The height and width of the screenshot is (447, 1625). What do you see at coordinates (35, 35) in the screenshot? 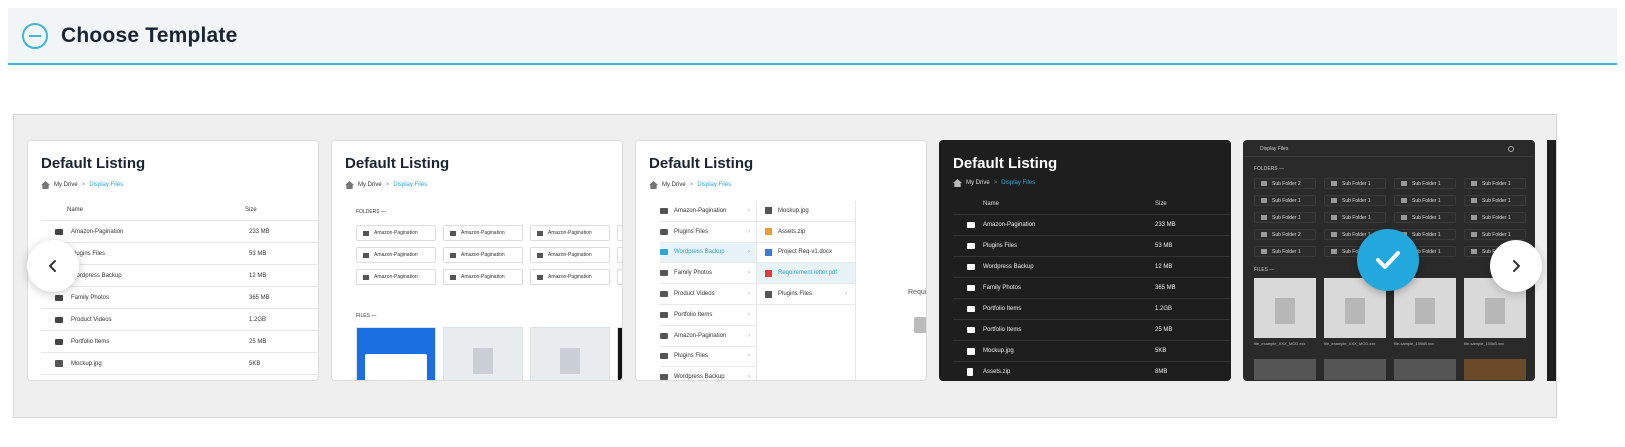
I see `minus-circle-icon` at bounding box center [35, 35].